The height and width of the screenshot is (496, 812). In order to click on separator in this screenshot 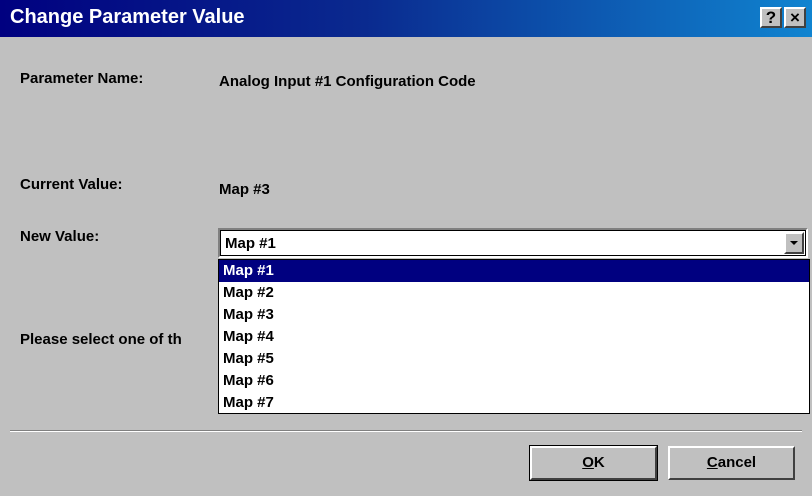, I will do `click(406, 431)`.